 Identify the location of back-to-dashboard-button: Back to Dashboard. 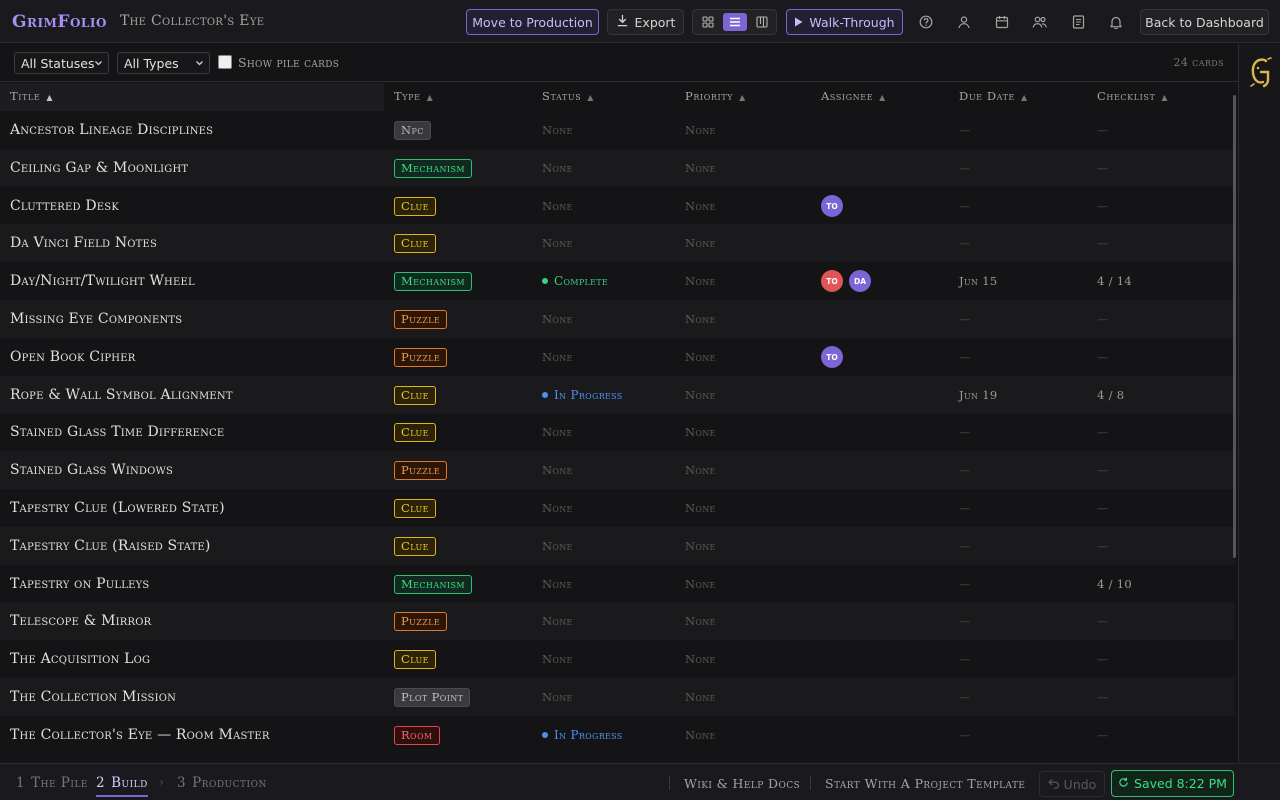
(1204, 22).